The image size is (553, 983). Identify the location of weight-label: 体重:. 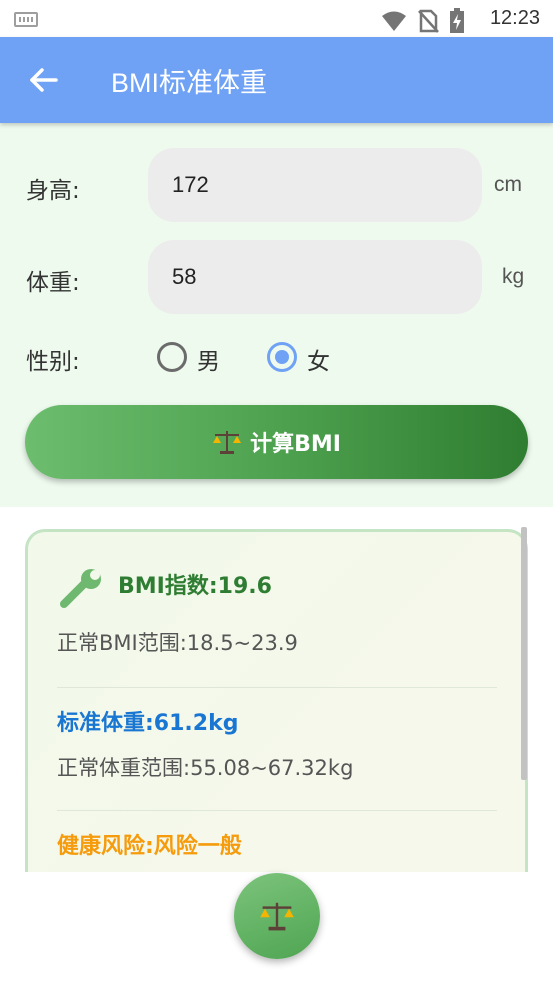
(53, 283).